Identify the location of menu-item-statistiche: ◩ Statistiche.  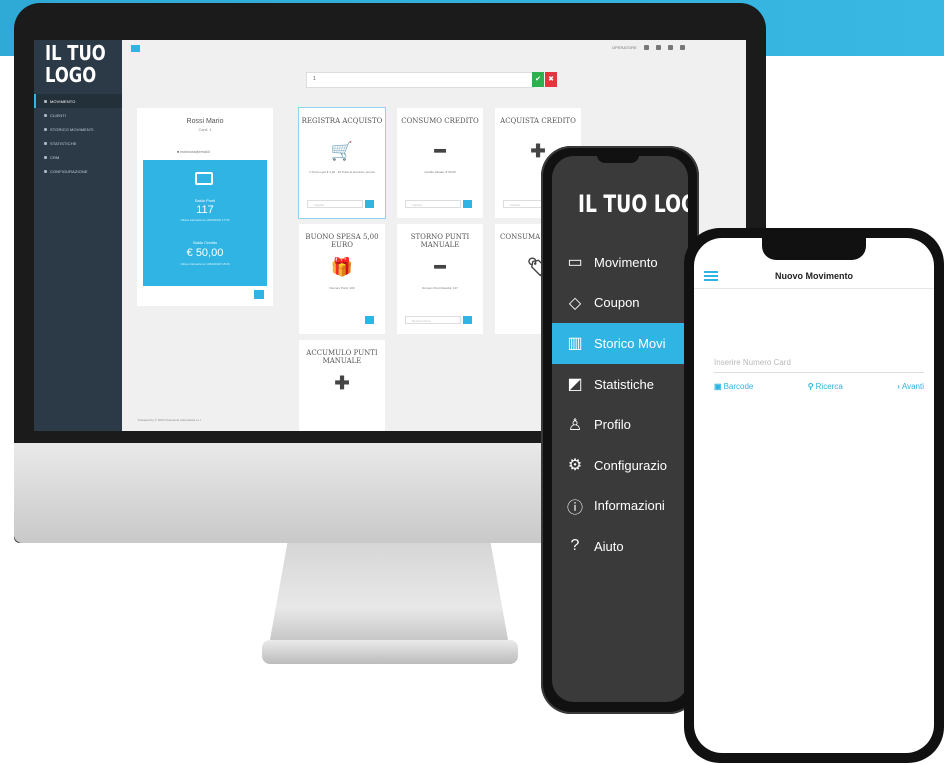
(620, 384).